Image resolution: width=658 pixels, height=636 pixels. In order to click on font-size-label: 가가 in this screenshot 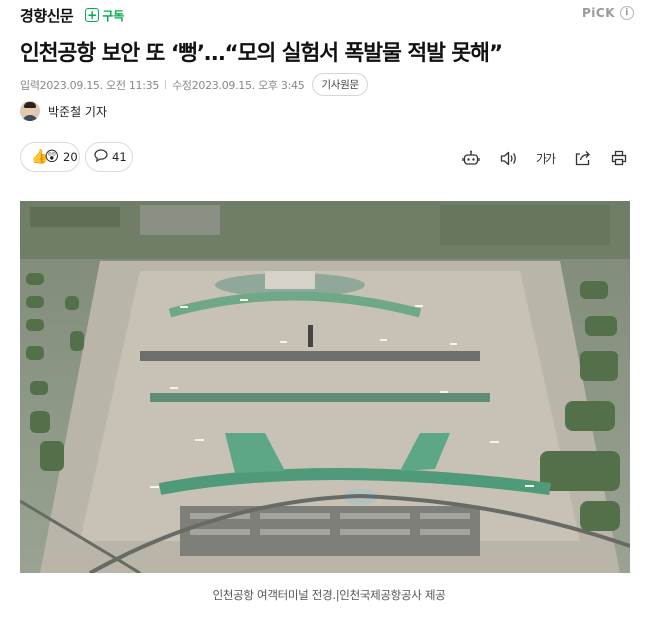, I will do `click(545, 158)`.